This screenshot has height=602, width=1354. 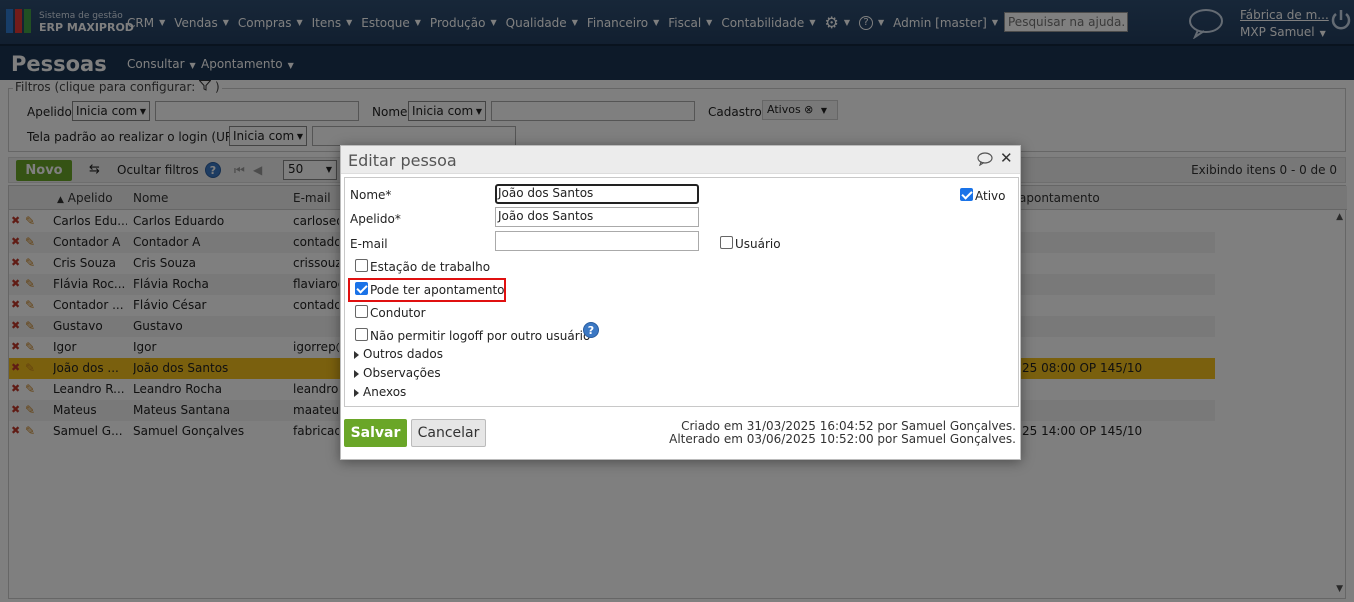 I want to click on section-outros-dados: Outros dados, so click(x=403, y=354).